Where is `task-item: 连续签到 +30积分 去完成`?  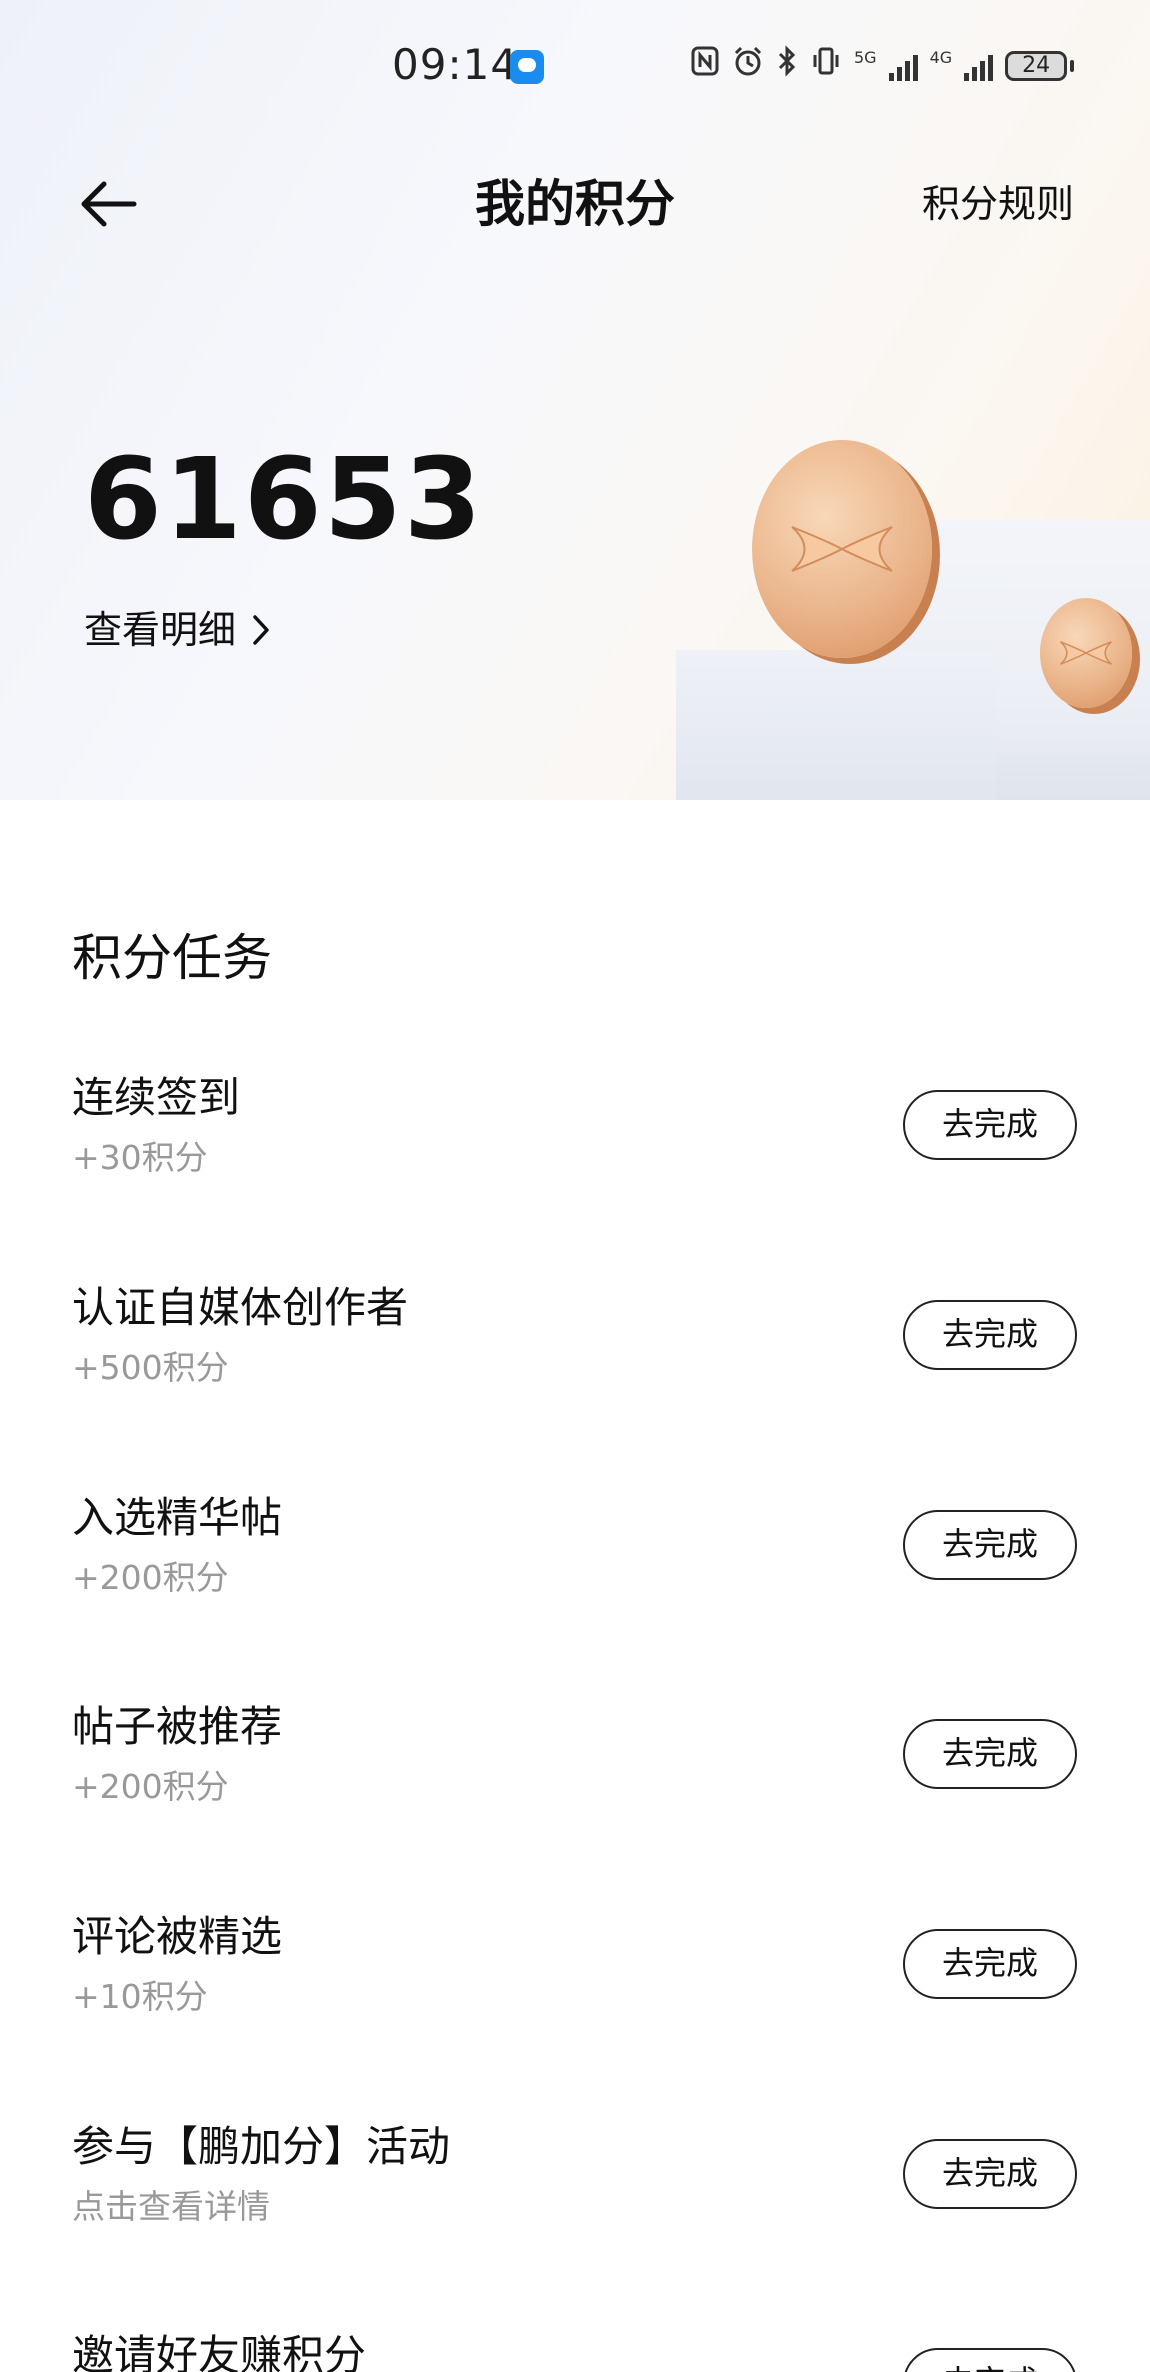 task-item: 连续签到 +30积分 去完成 is located at coordinates (575, 1166).